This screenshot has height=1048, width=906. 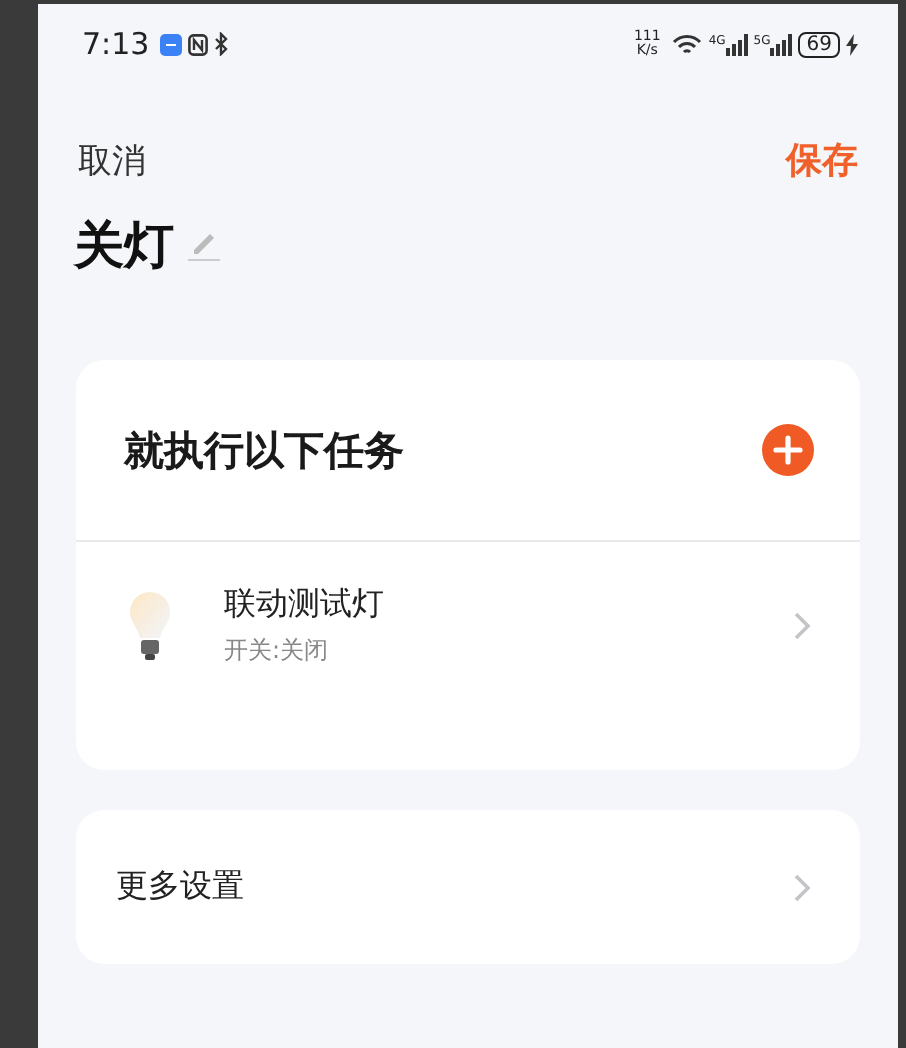 What do you see at coordinates (277, 651) in the screenshot?
I see `device-action: 开关:关闭` at bounding box center [277, 651].